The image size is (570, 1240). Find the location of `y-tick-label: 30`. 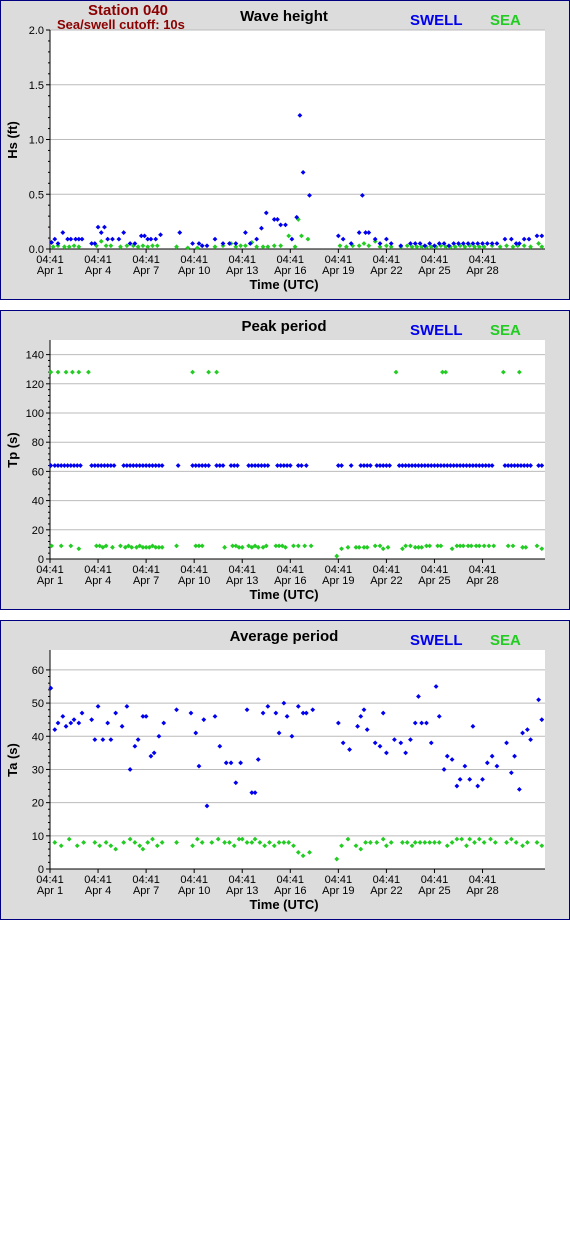

y-tick-label: 30 is located at coordinates (38, 770).